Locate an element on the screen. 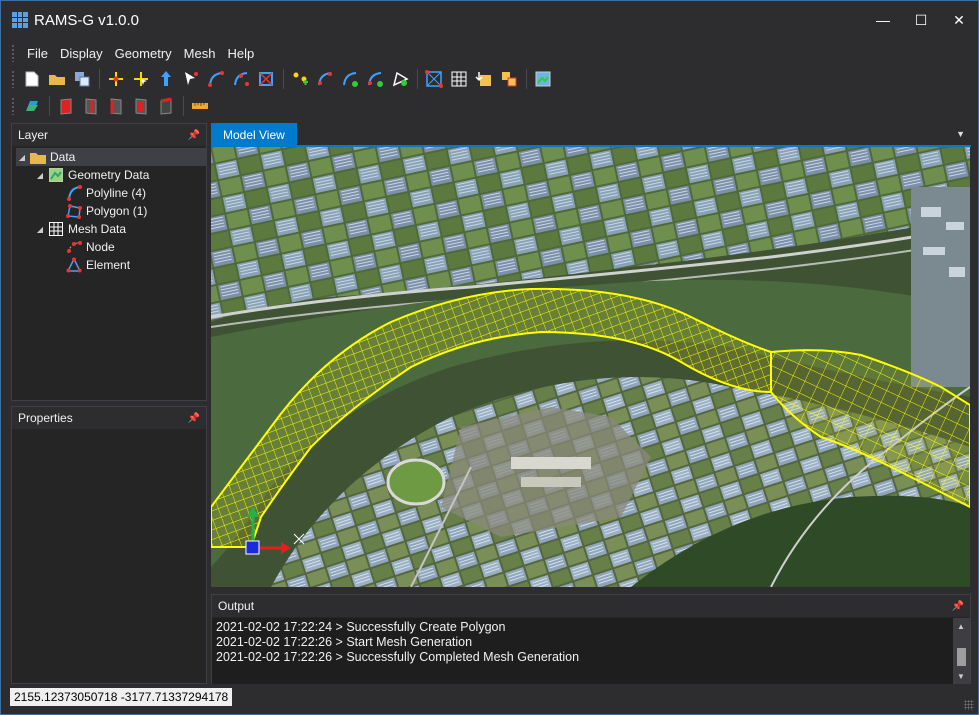 Image resolution: width=979 pixels, height=715 pixels. tree-label: Element is located at coordinates (108, 265).